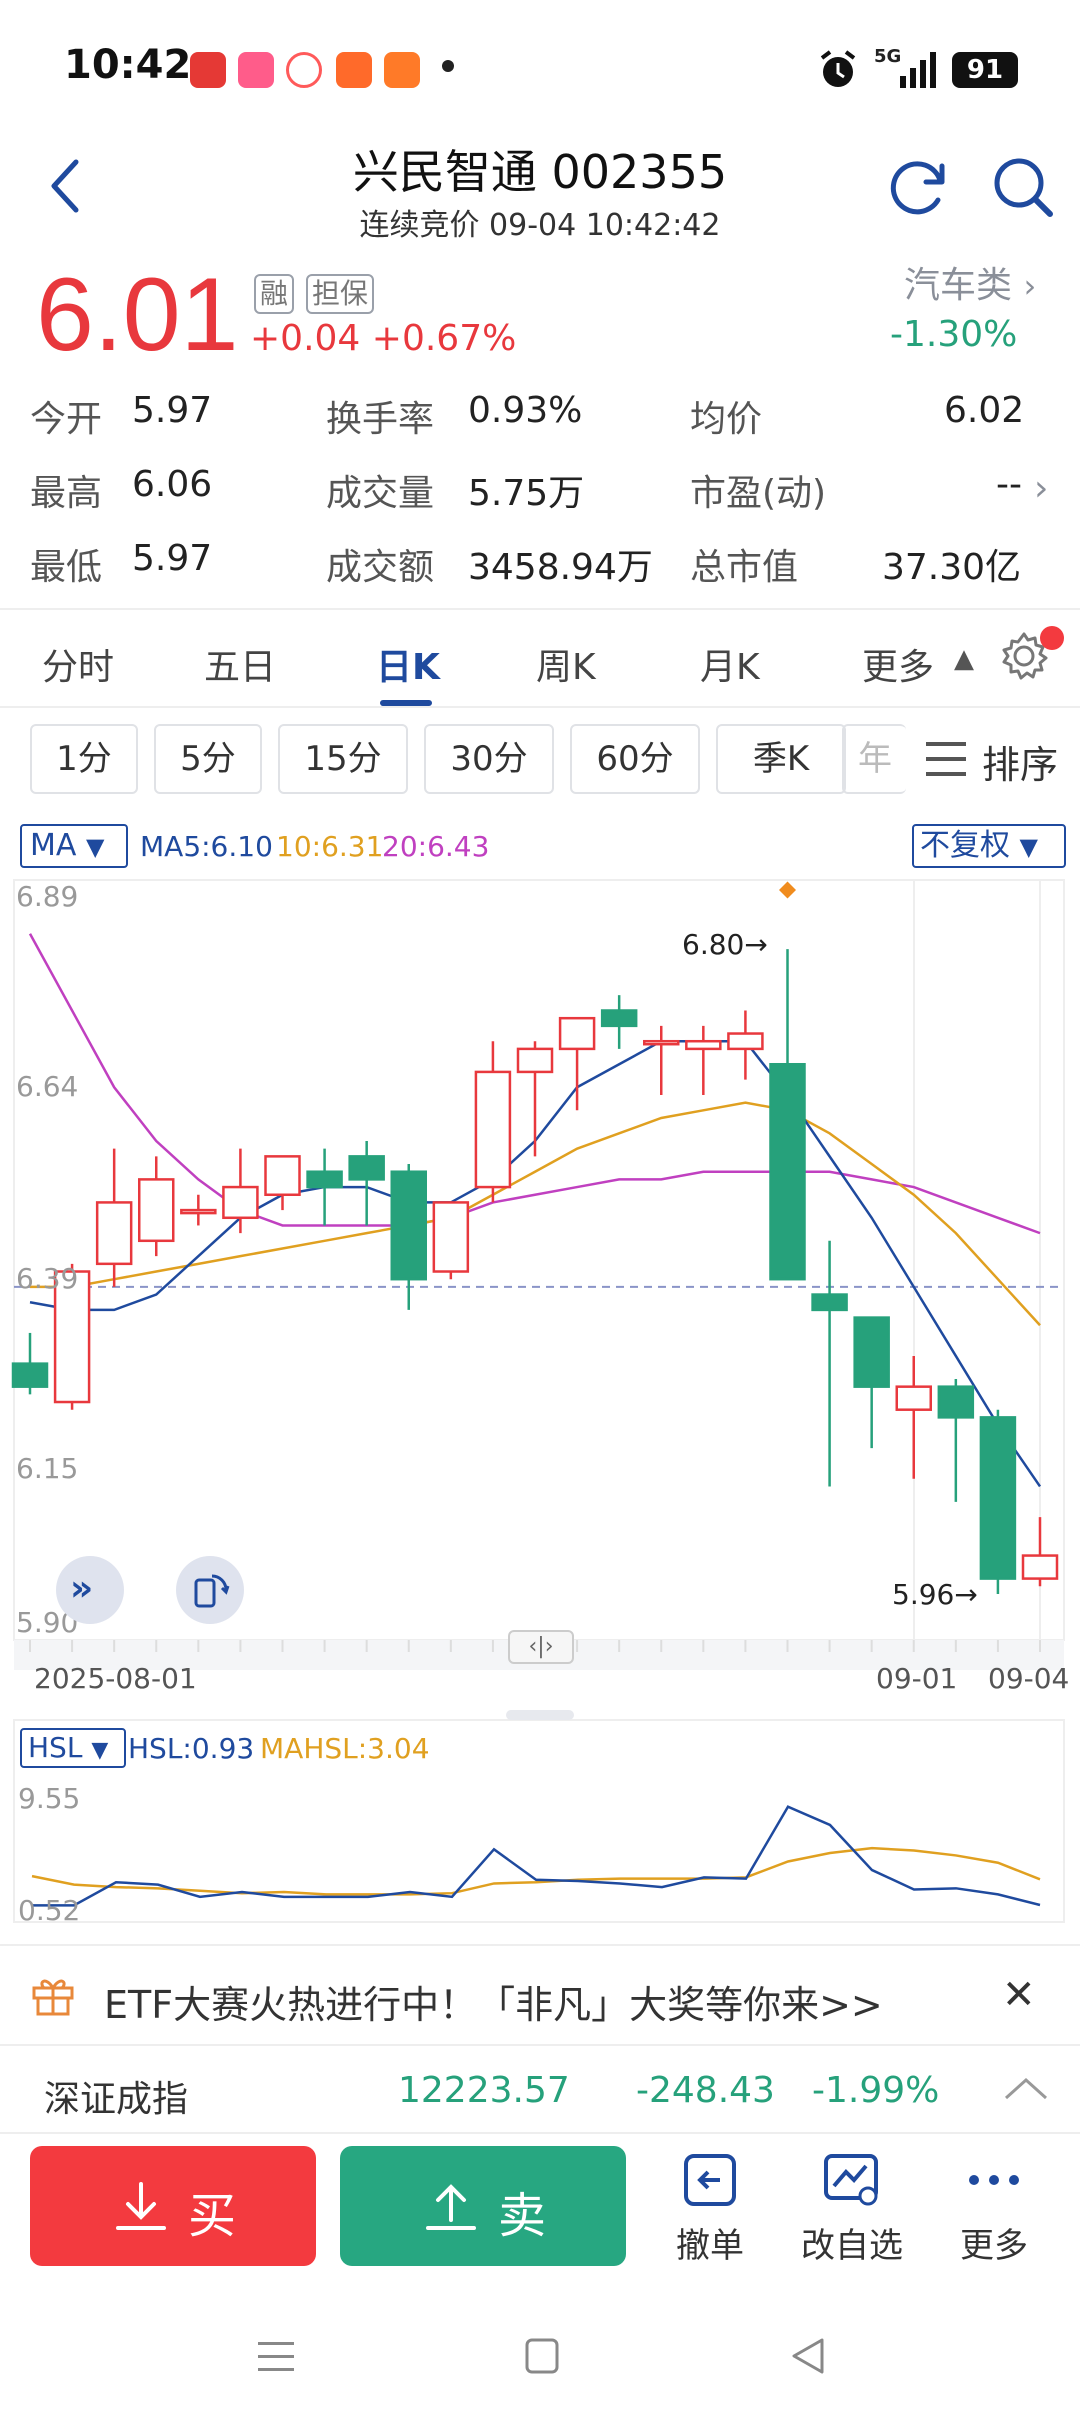  Describe the element at coordinates (898, 664) in the screenshot. I see `tab-more: 更多` at that location.